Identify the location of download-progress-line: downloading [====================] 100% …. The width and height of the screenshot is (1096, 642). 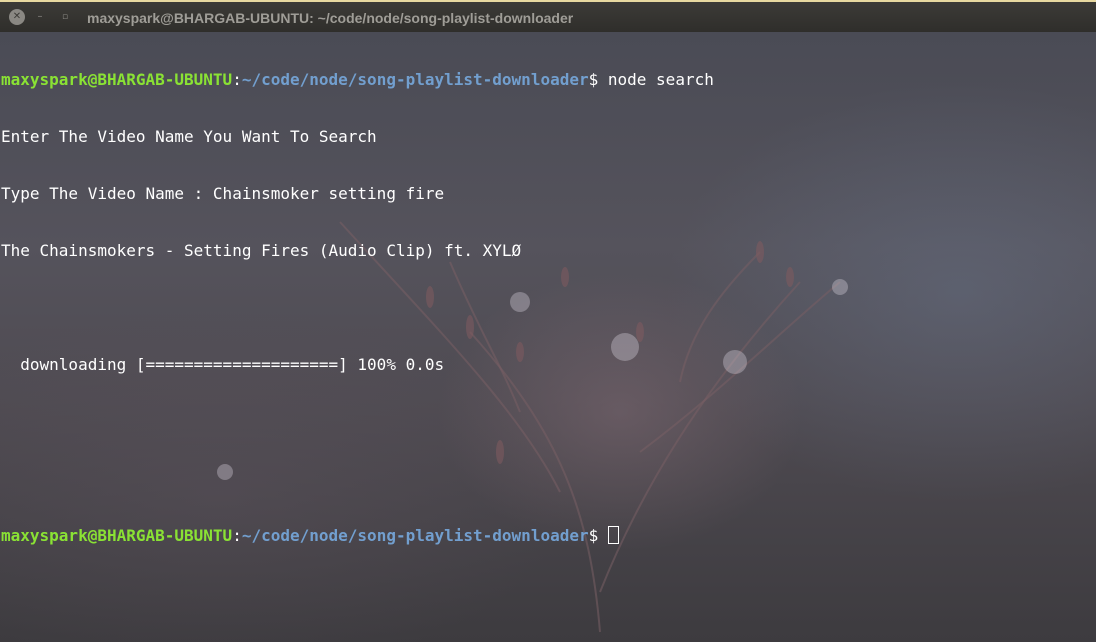
(223, 364).